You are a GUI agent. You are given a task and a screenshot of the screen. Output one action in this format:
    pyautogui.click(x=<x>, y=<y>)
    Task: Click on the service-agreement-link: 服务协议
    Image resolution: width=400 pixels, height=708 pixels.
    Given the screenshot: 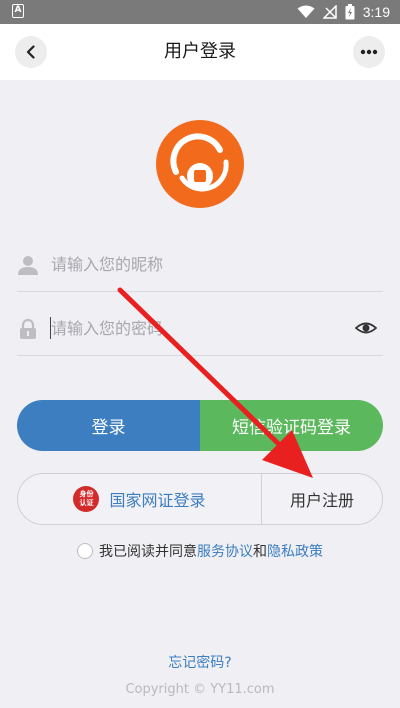 What is the action you would take?
    pyautogui.click(x=225, y=551)
    